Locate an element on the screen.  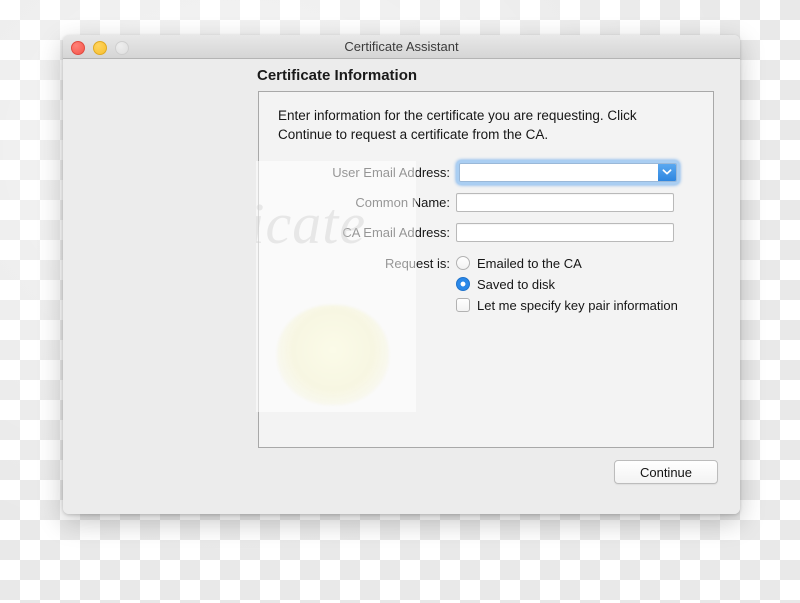
form-row-common-name: Common Name: is located at coordinates (486, 202).